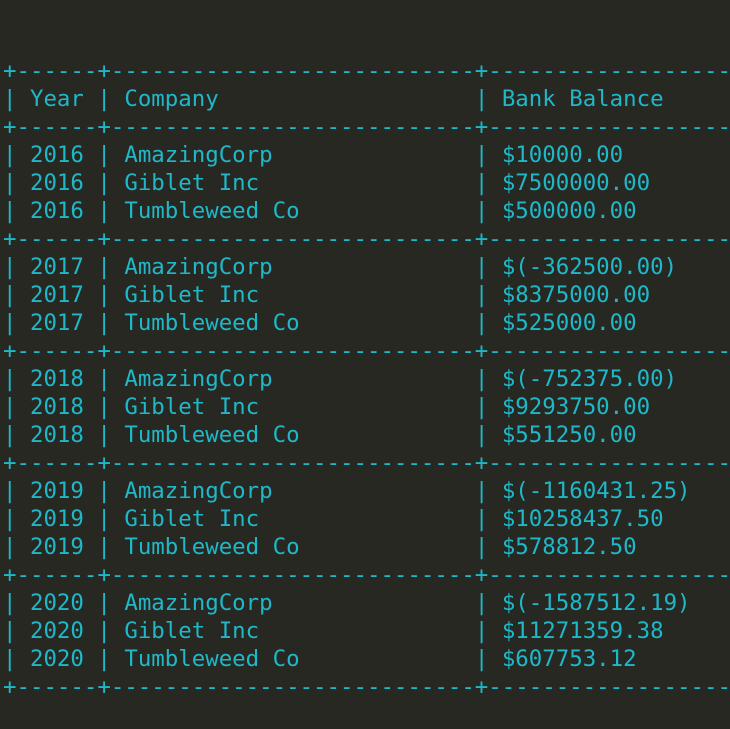 The width and height of the screenshot is (730, 729). What do you see at coordinates (320, 435) in the screenshot?
I see `table-row: | 2018 | Tumbleweed Co | $551250.00 |` at bounding box center [320, 435].